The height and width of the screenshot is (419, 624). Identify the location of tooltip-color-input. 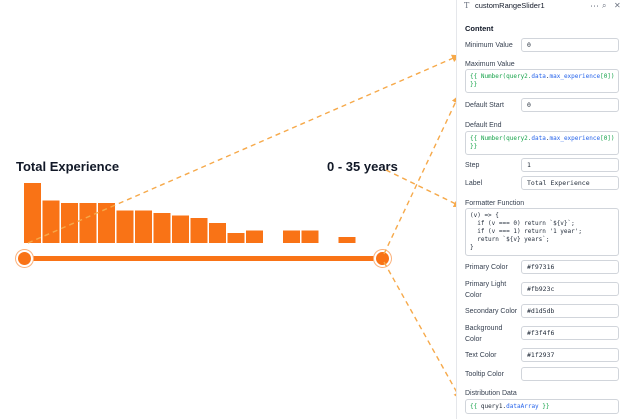
(570, 374).